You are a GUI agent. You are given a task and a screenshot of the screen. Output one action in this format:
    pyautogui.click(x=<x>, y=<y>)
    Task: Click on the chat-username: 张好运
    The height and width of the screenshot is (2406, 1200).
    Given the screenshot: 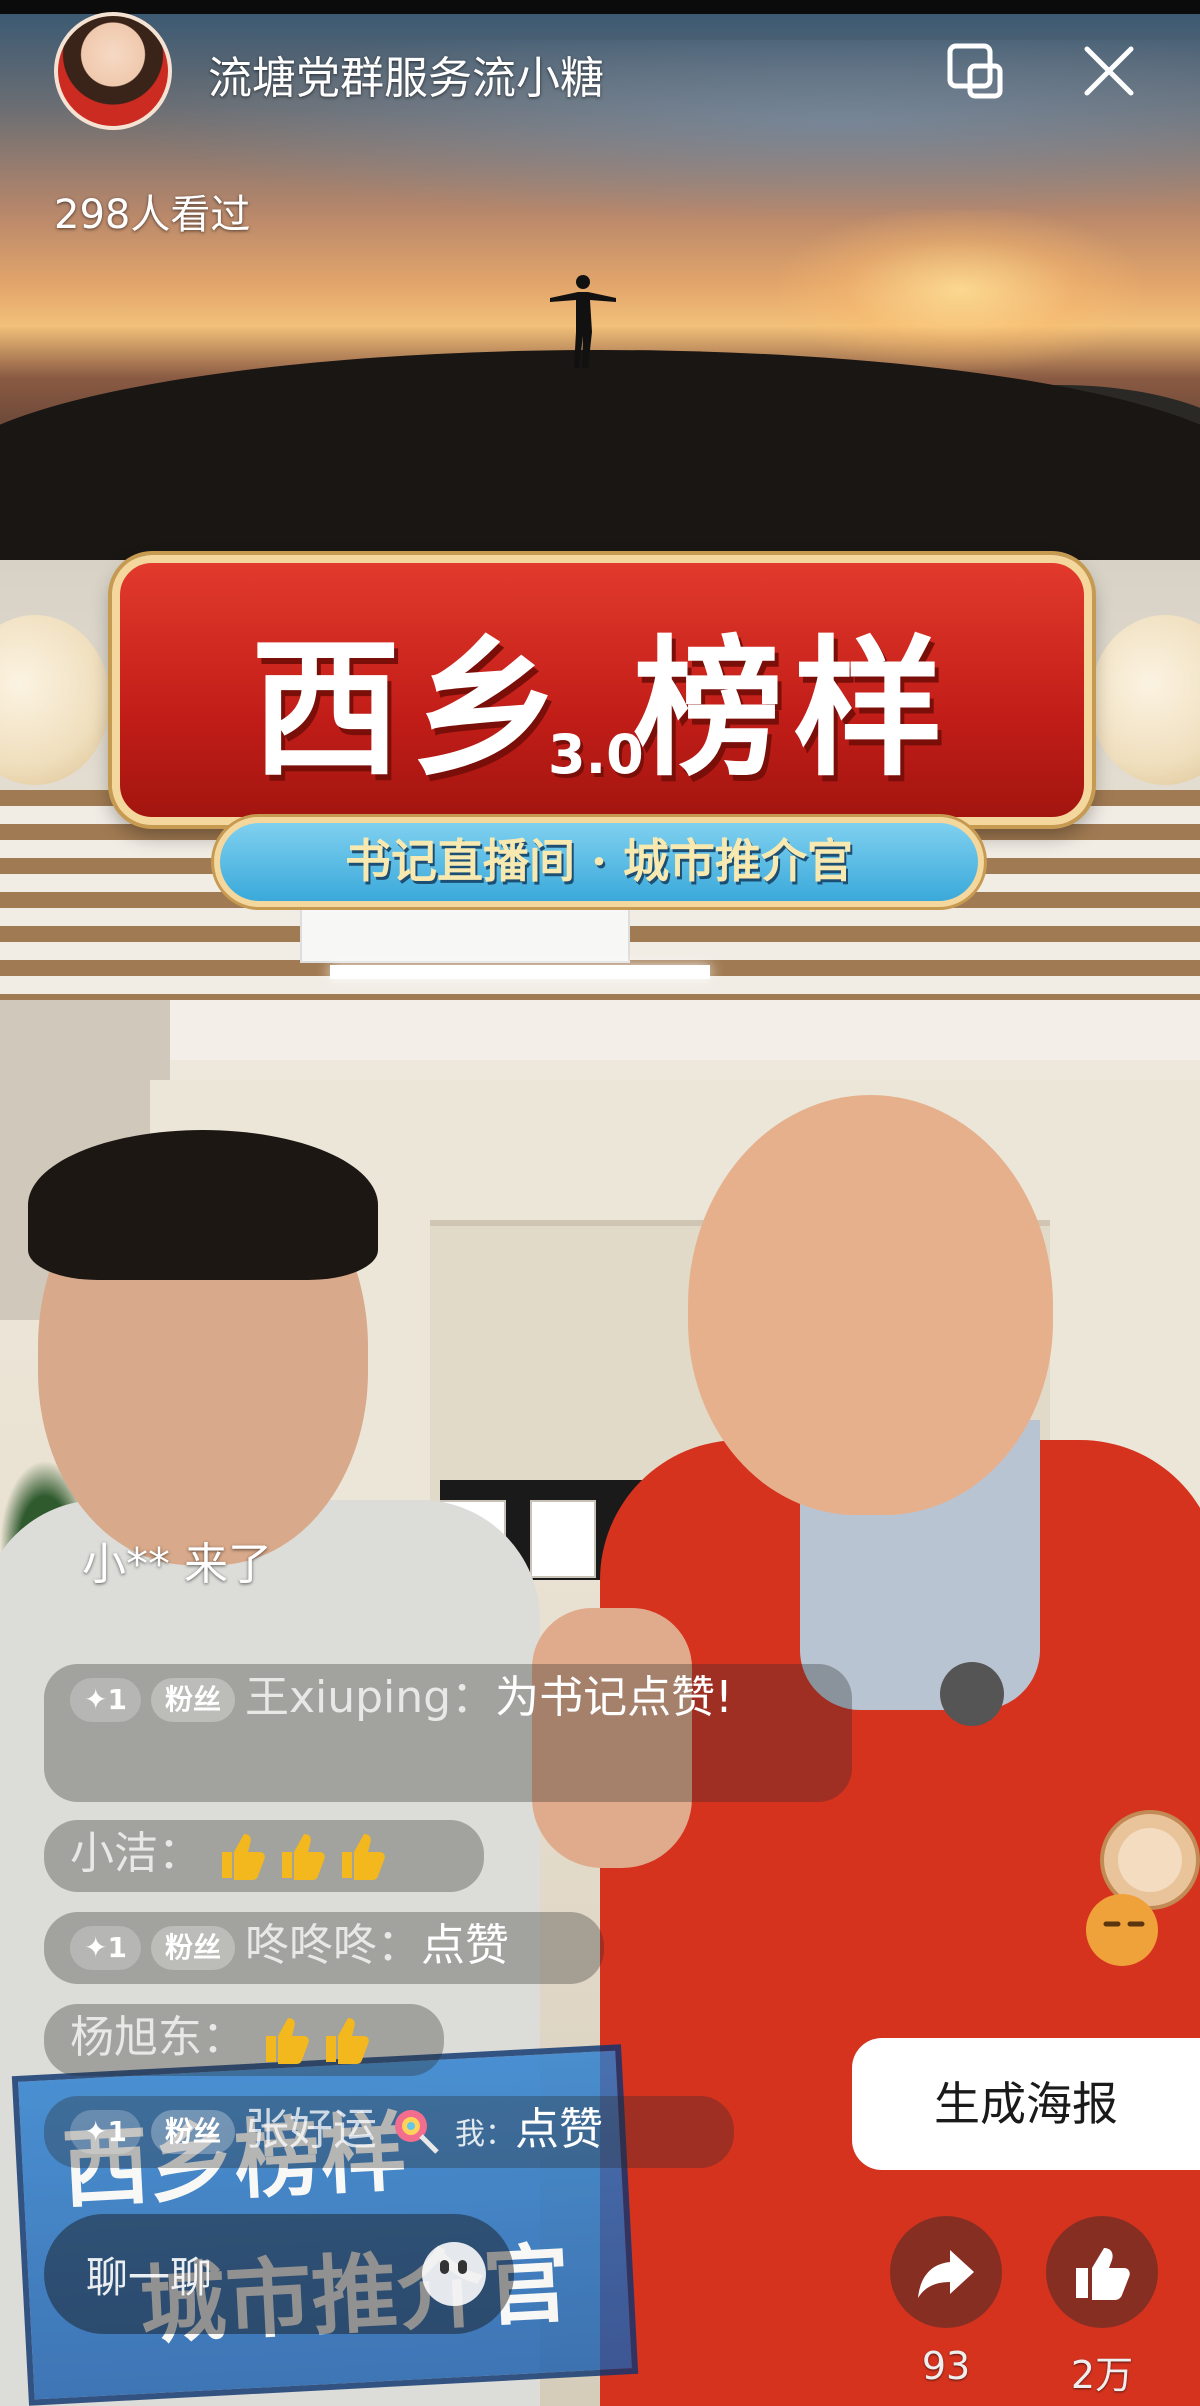 What is the action you would take?
    pyautogui.click(x=311, y=2129)
    